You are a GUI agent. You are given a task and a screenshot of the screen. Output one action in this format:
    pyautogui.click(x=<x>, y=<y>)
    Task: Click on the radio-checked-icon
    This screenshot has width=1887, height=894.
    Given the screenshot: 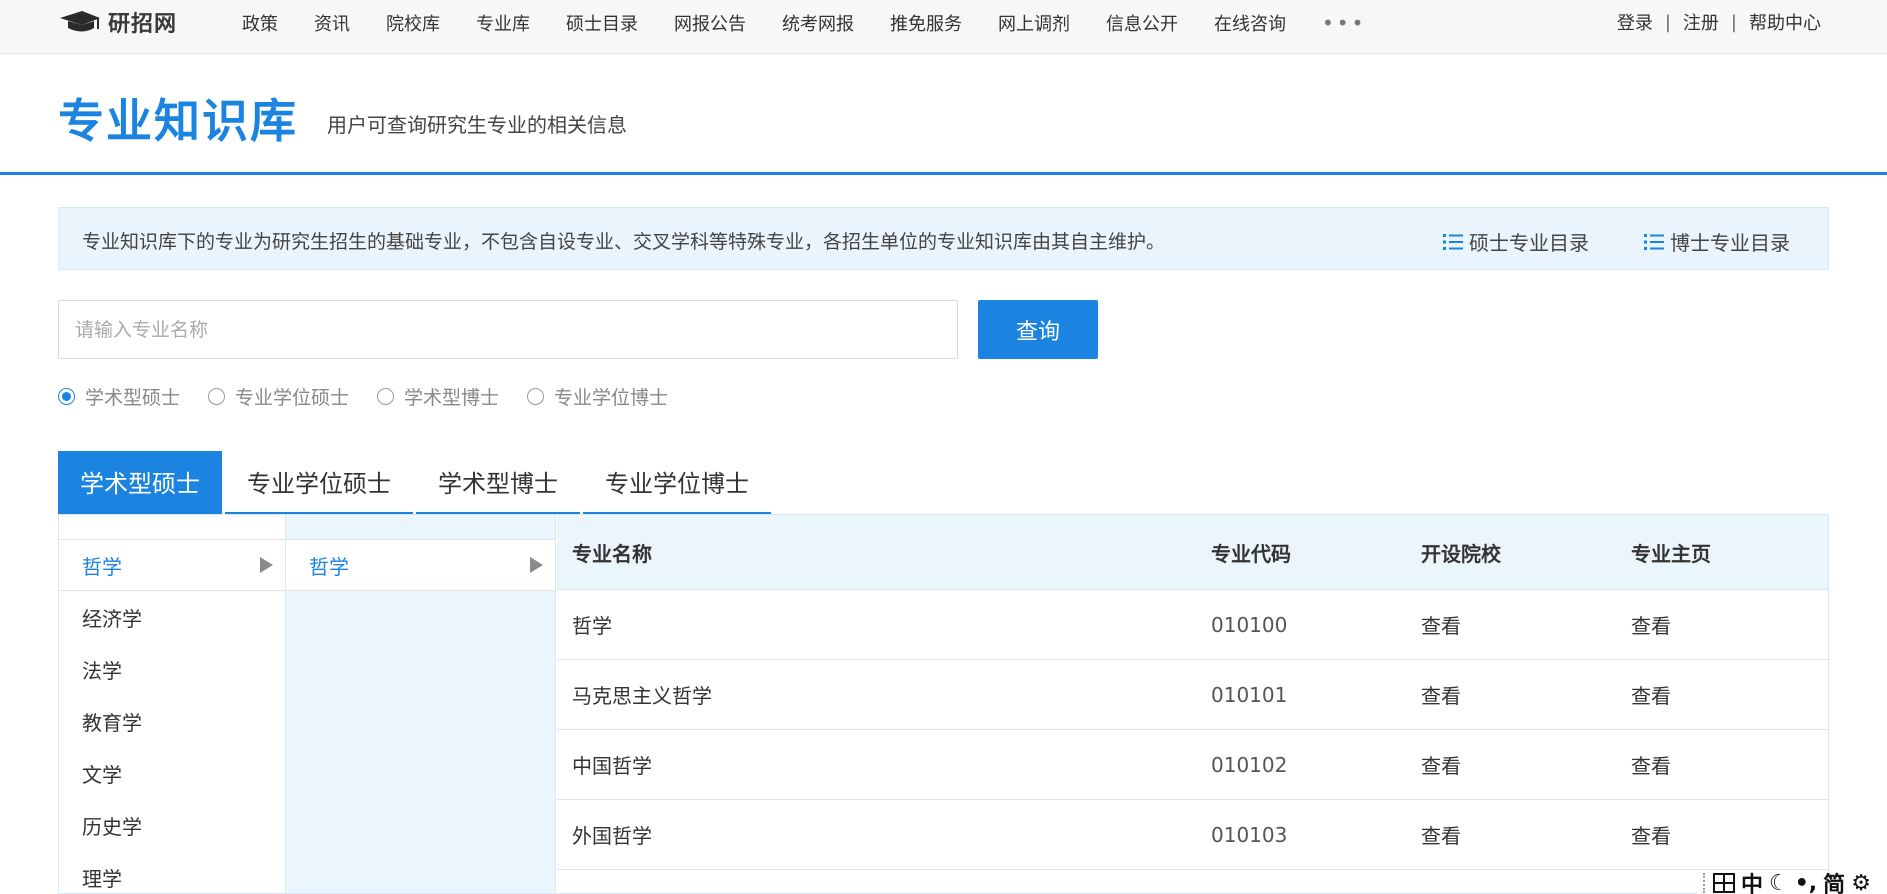 What is the action you would take?
    pyautogui.click(x=66, y=396)
    